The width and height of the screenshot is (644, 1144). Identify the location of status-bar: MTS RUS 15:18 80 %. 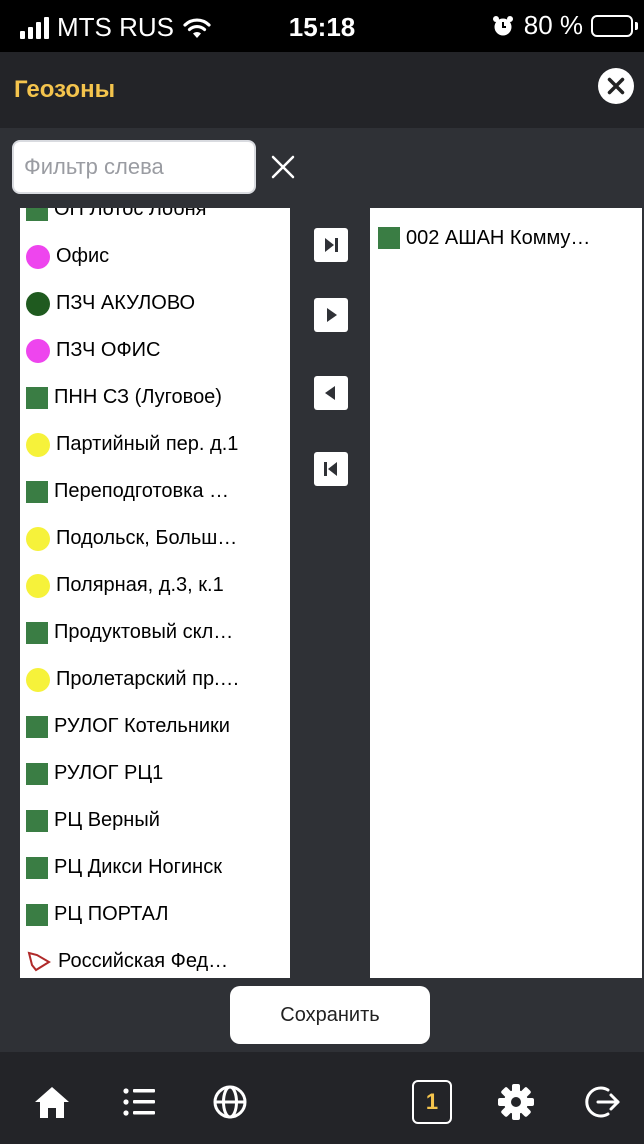
(322, 26).